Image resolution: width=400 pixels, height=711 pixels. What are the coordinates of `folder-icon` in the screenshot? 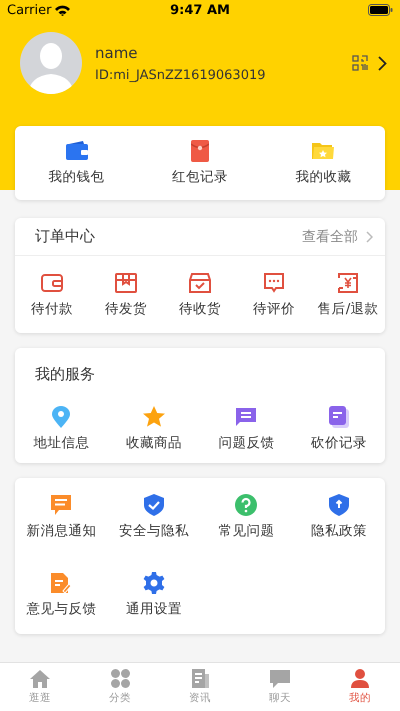 It's located at (323, 151).